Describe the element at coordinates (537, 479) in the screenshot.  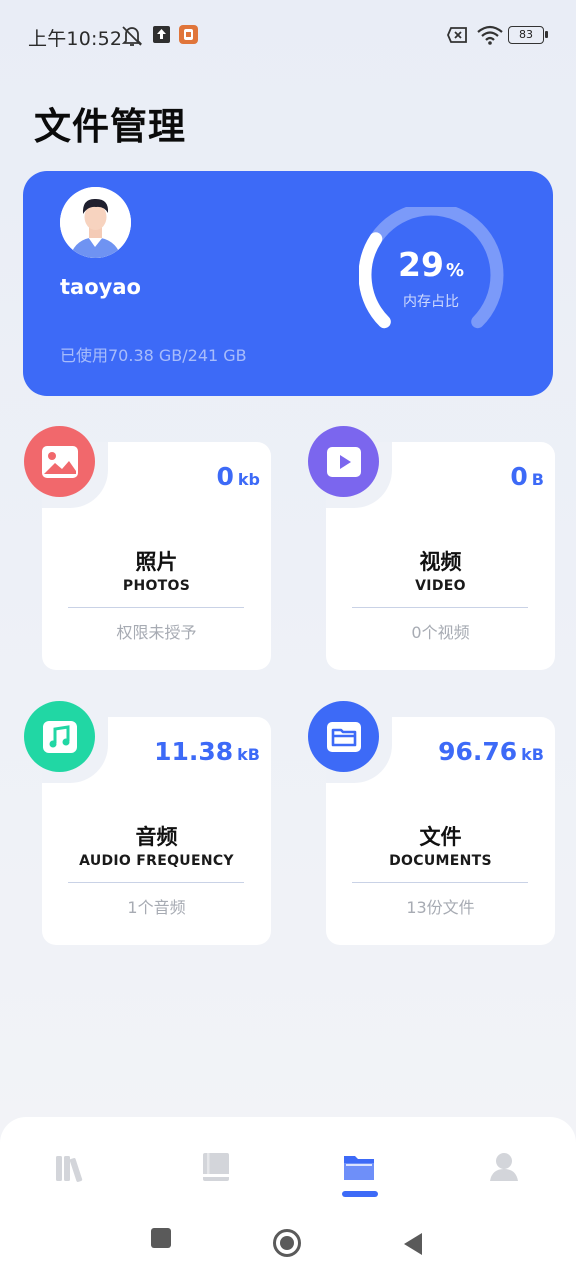
I see `size-unit: B` at that location.